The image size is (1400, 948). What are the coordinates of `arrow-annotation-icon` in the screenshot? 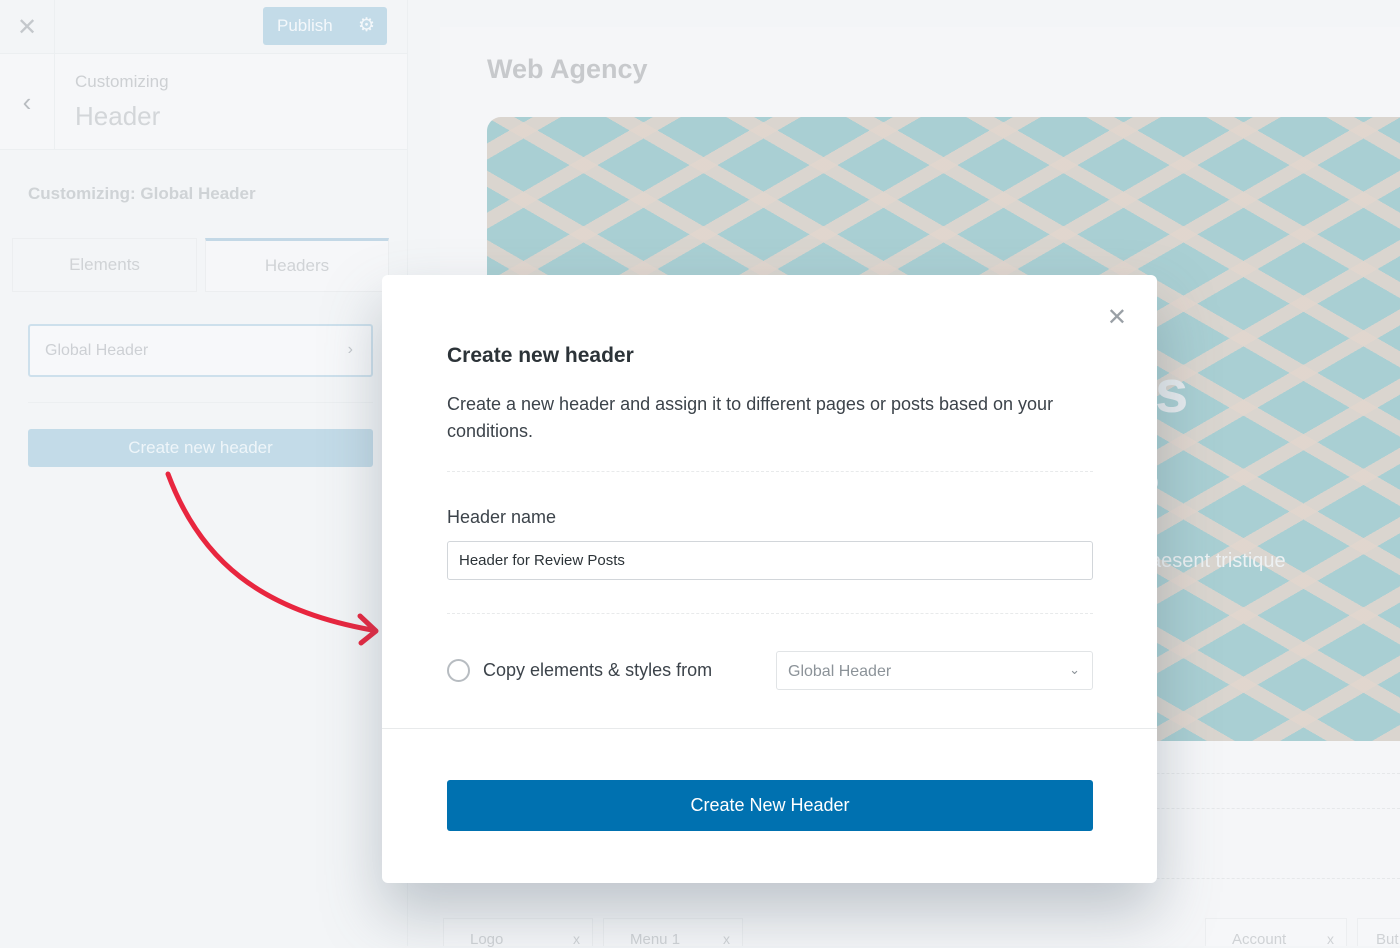 It's located at (272, 558).